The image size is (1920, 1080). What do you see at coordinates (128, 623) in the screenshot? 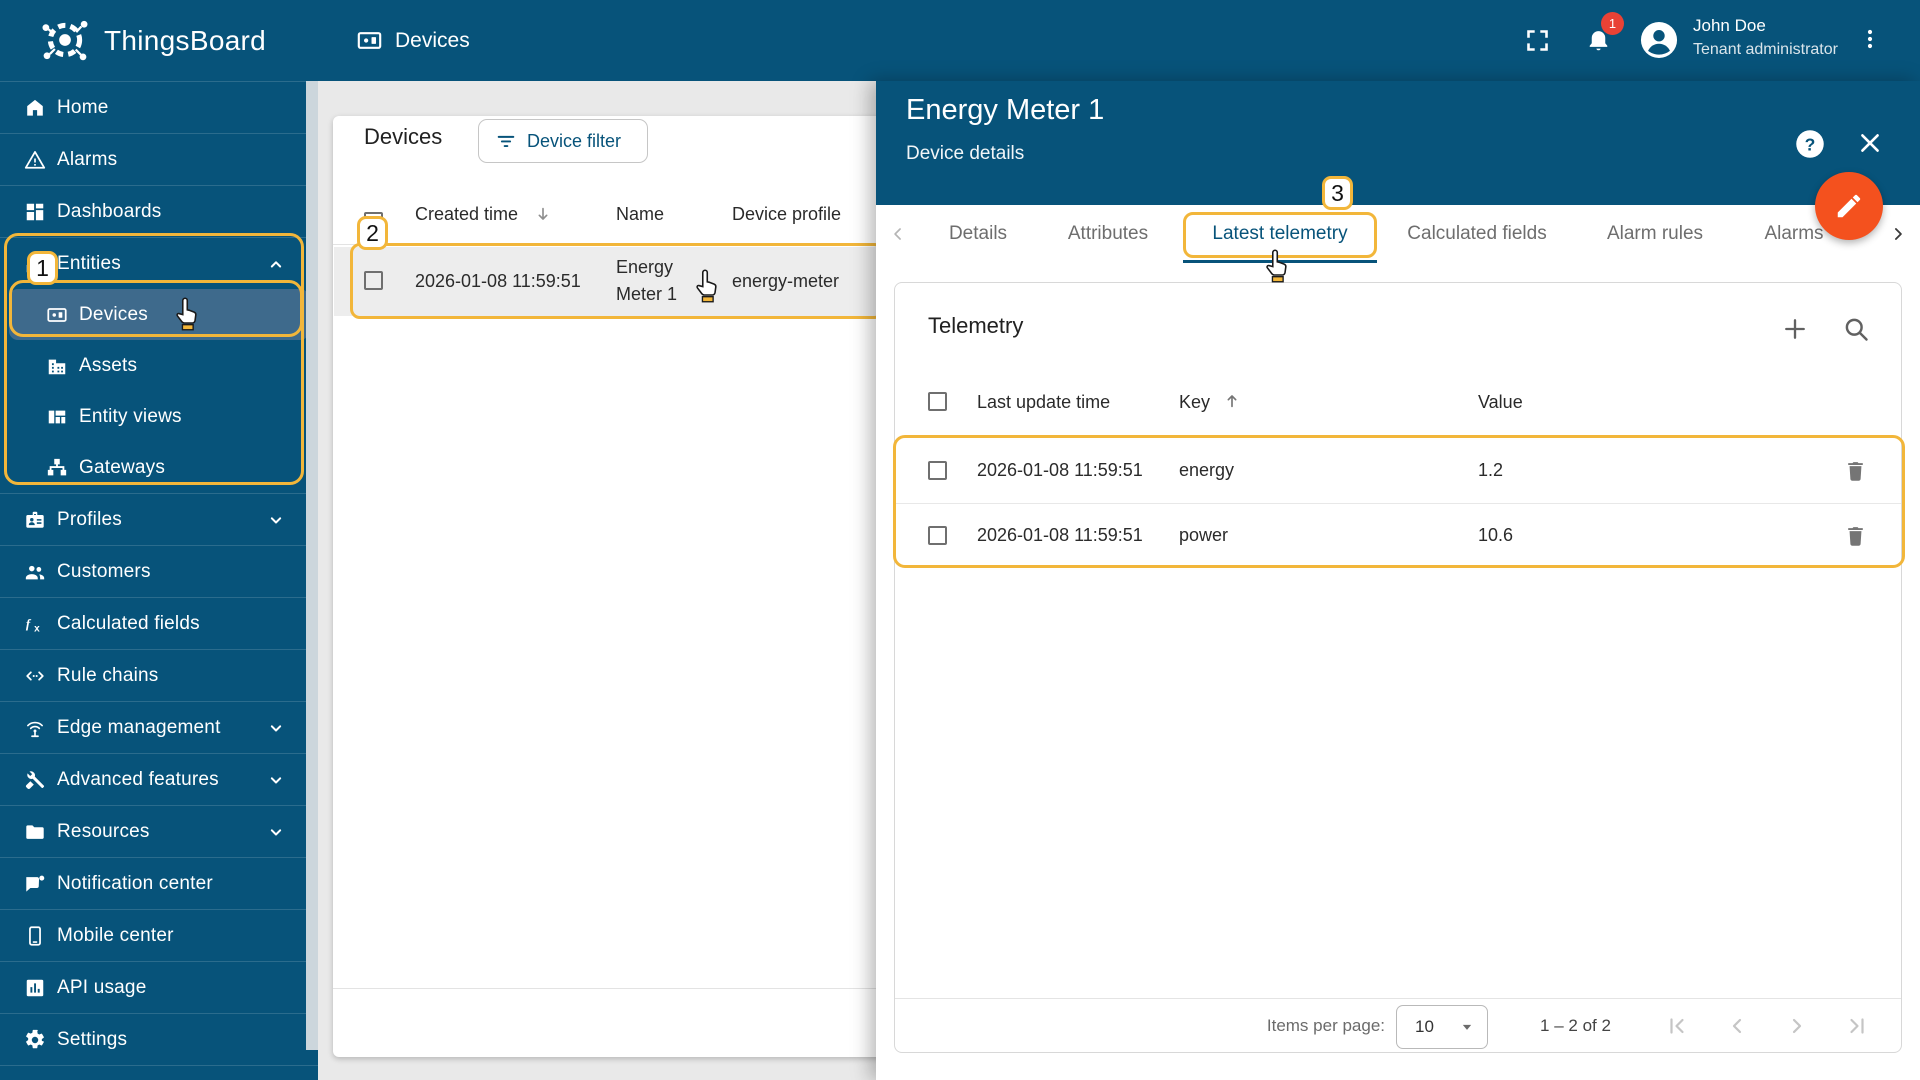
I see `sidebar-item-label: Calculated fields` at bounding box center [128, 623].